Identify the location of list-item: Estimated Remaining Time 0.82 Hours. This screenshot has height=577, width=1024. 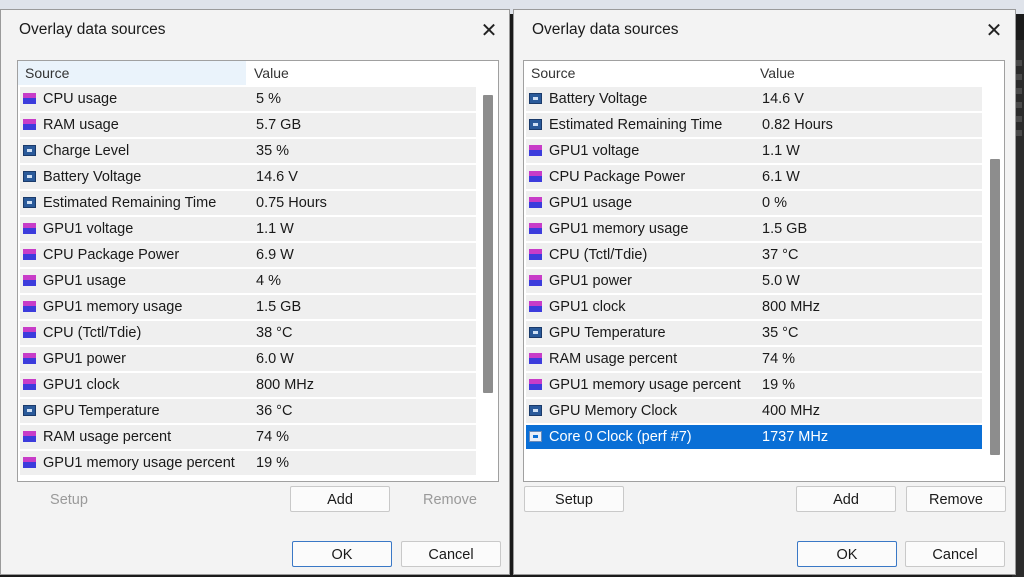
(754, 125).